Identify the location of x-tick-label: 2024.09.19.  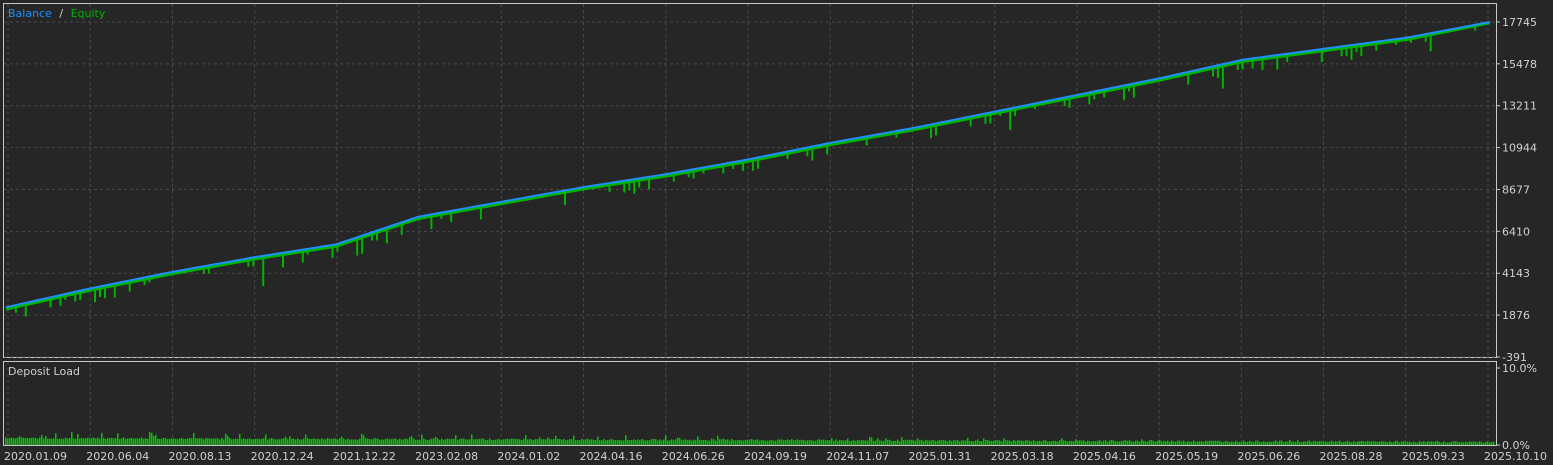
(775, 456).